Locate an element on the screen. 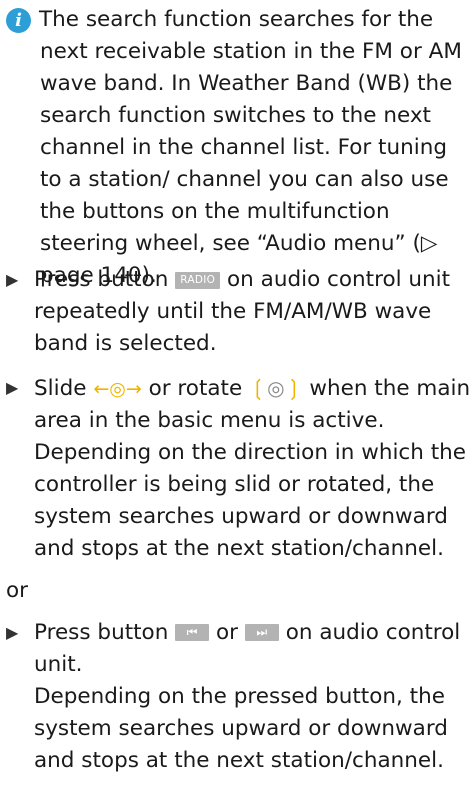 Image resolution: width=475 pixels, height=789 pixels. seek-forward-key: ⏭ is located at coordinates (261, 632).